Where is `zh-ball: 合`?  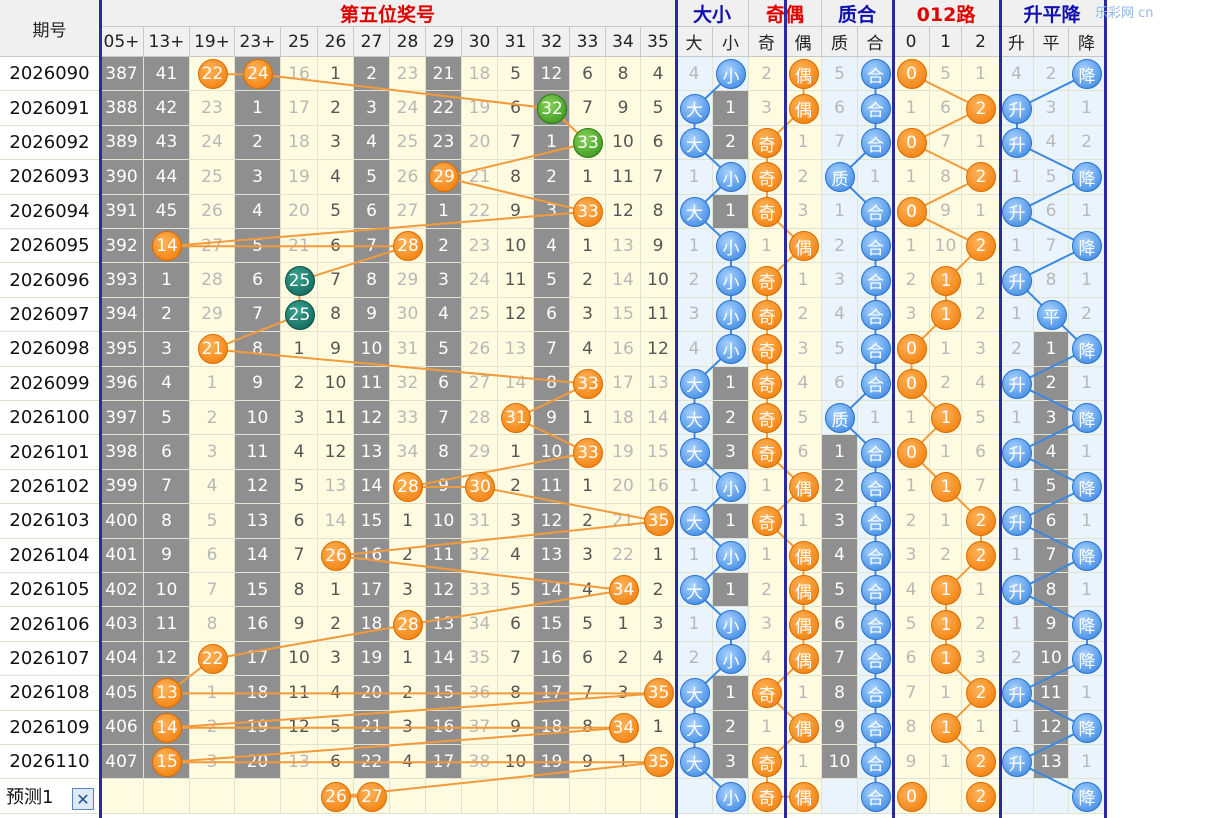 zh-ball: 合 is located at coordinates (875, 590).